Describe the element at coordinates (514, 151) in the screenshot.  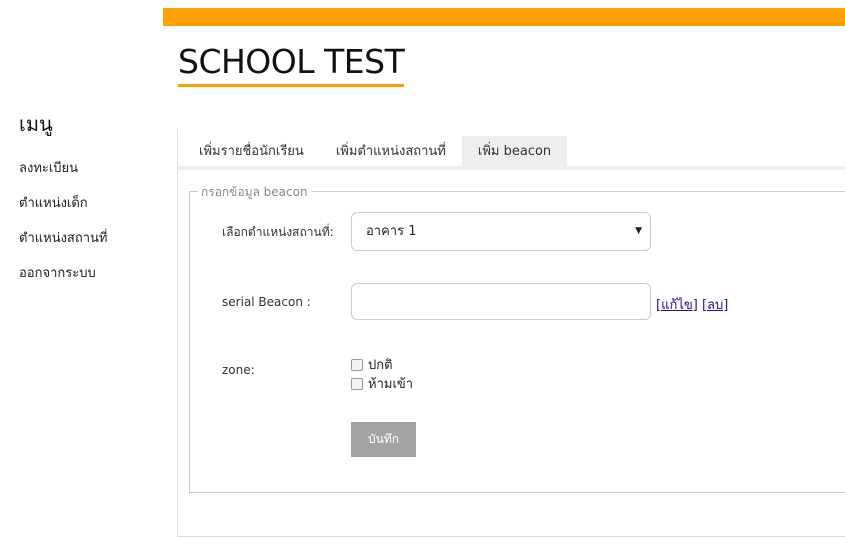
I see `tab-add-beacon: เพิ่ม beacon` at that location.